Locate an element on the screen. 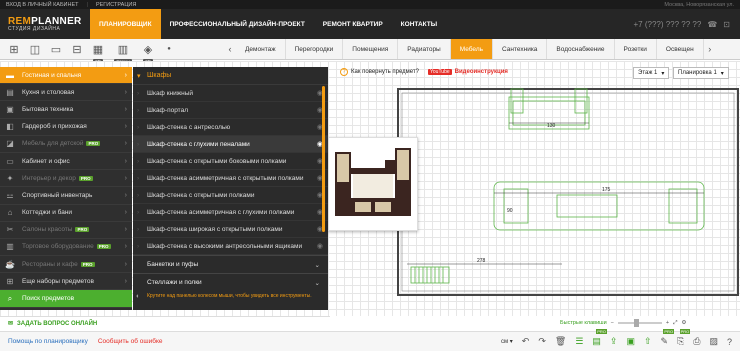 The height and width of the screenshot is (351, 740). sidebar-item-kids: ◪ Мебель для детской PRO › is located at coordinates (66, 144).